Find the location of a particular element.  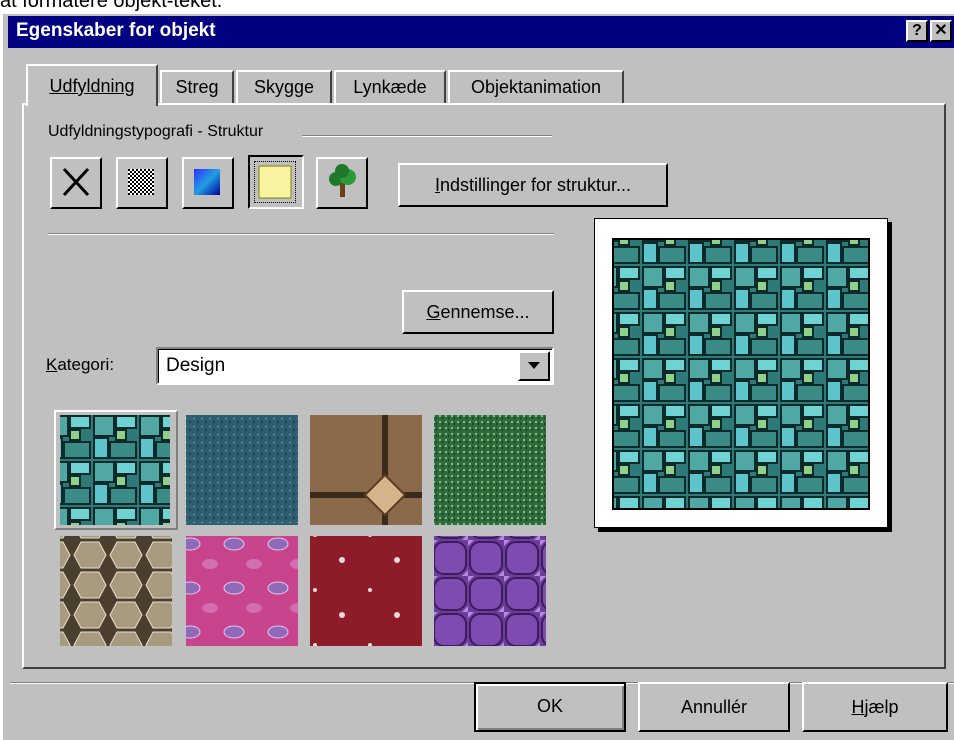

texture-red-figures is located at coordinates (366, 591).